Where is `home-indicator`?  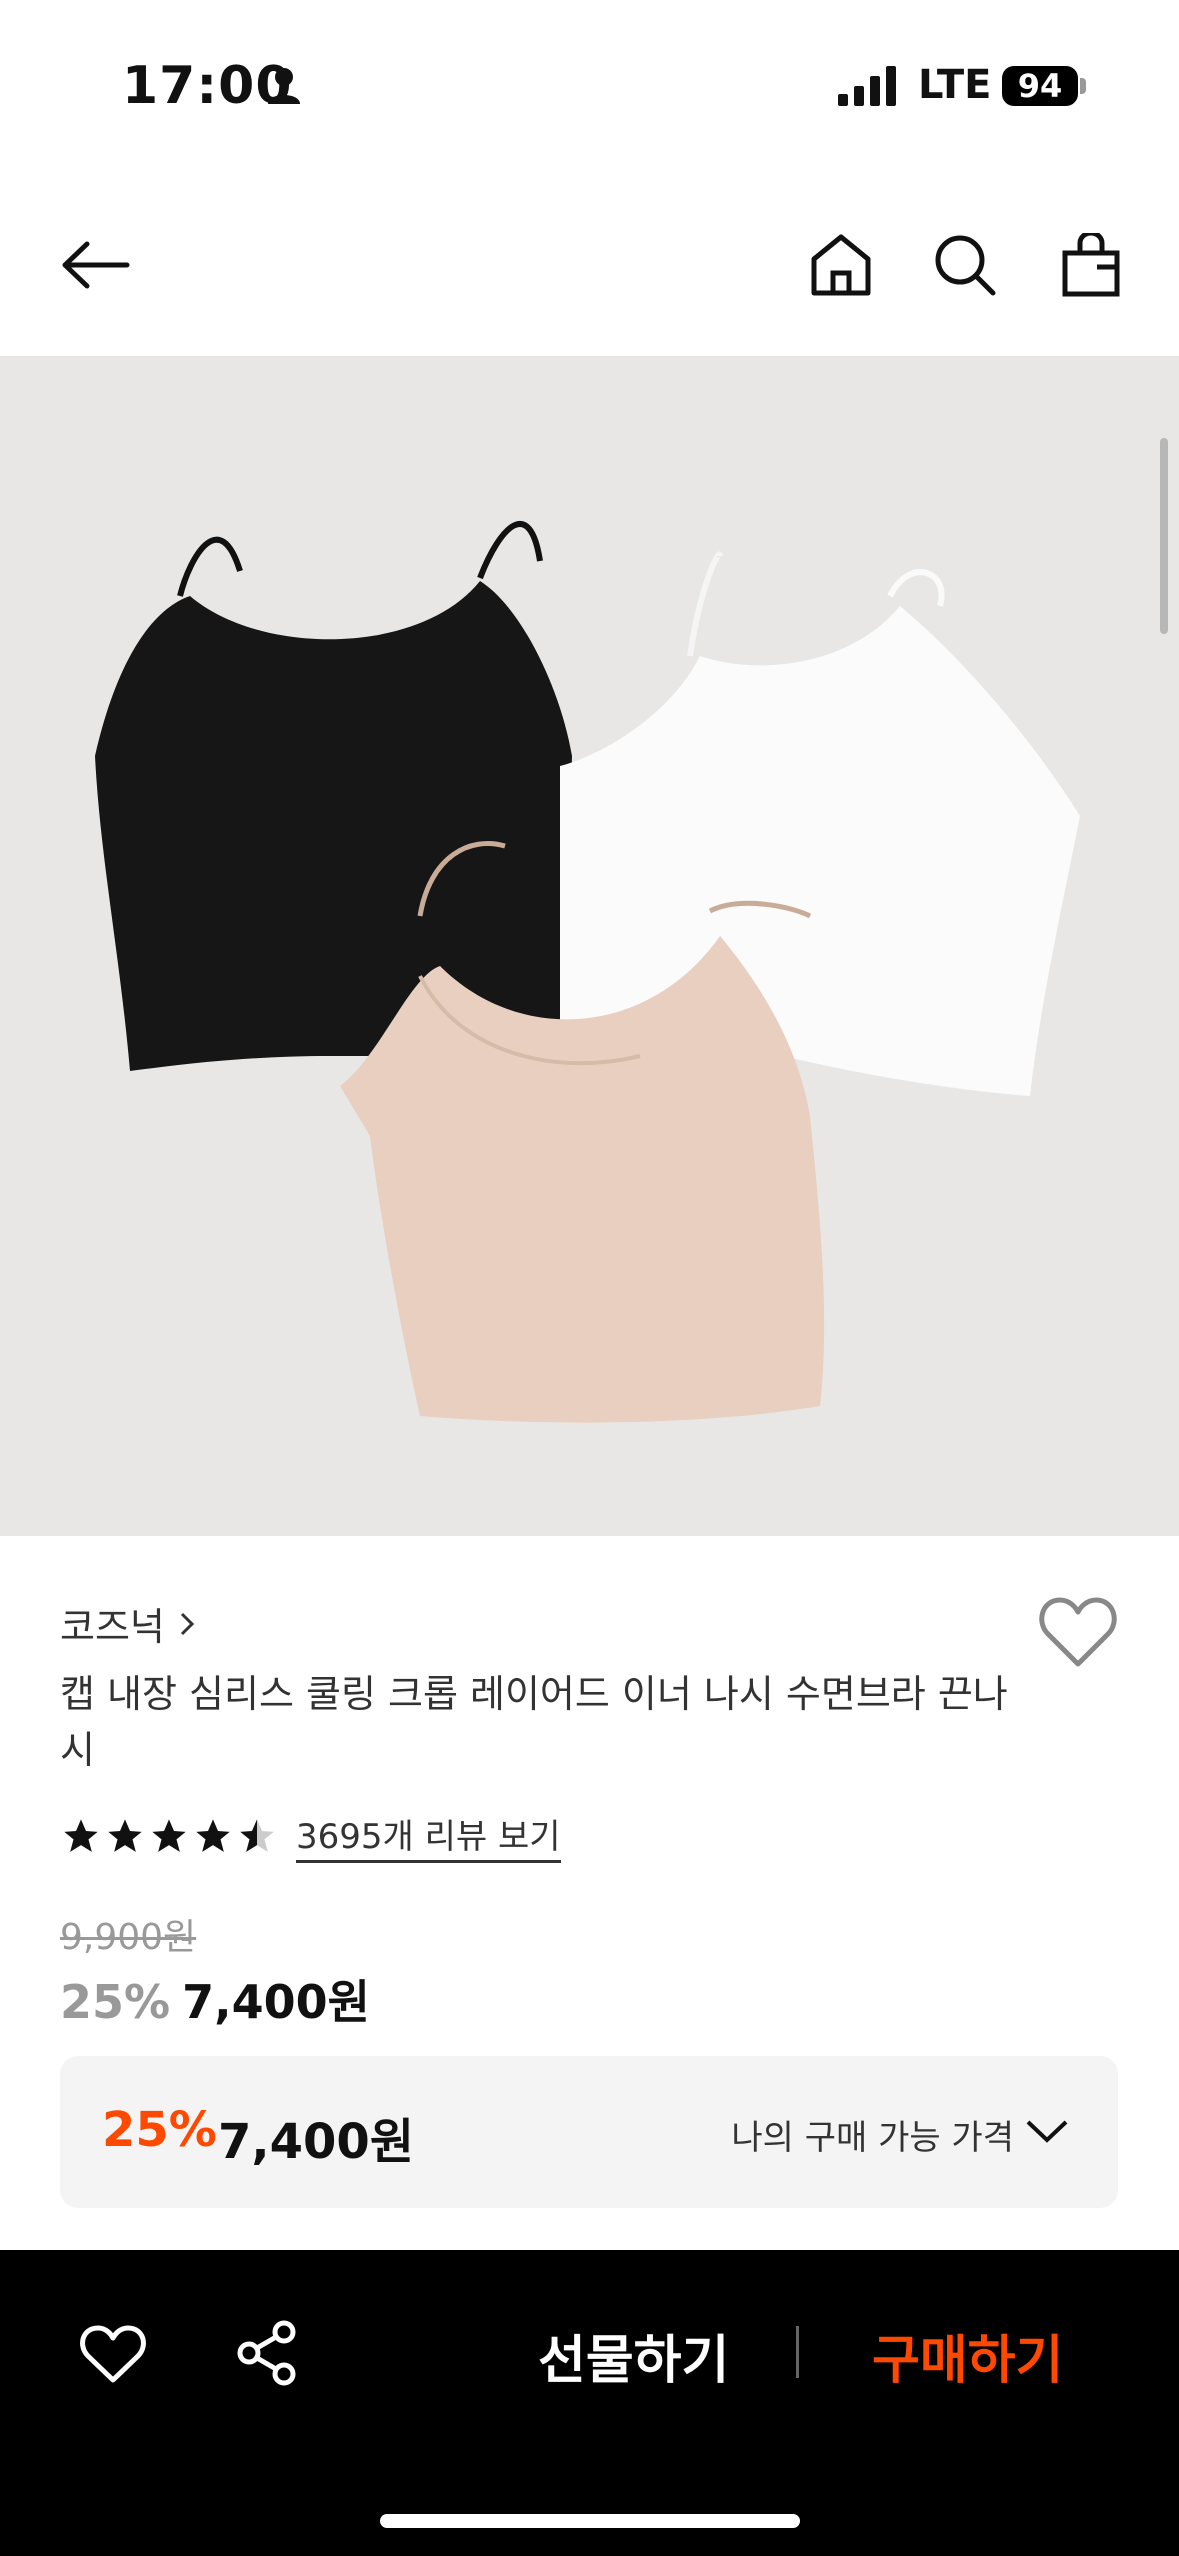
home-indicator is located at coordinates (590, 2521).